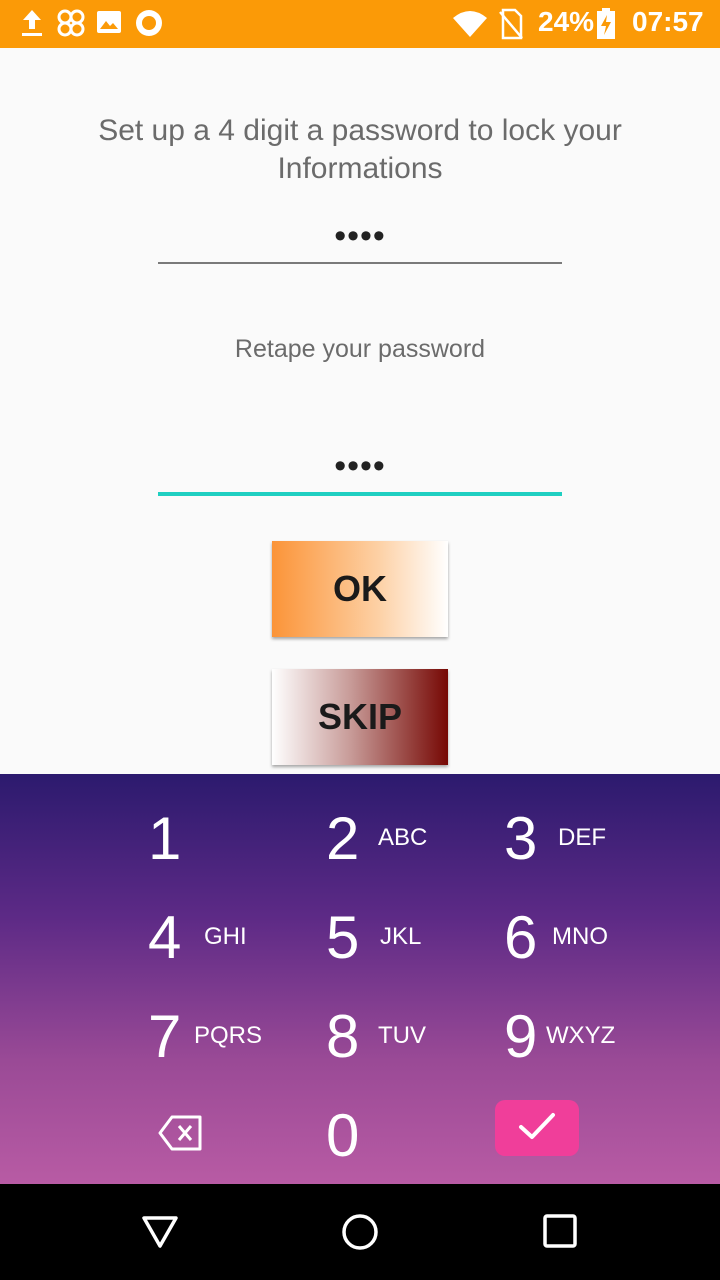 The image size is (720, 1280). I want to click on key-9: 9 WXYZ, so click(604, 1019).